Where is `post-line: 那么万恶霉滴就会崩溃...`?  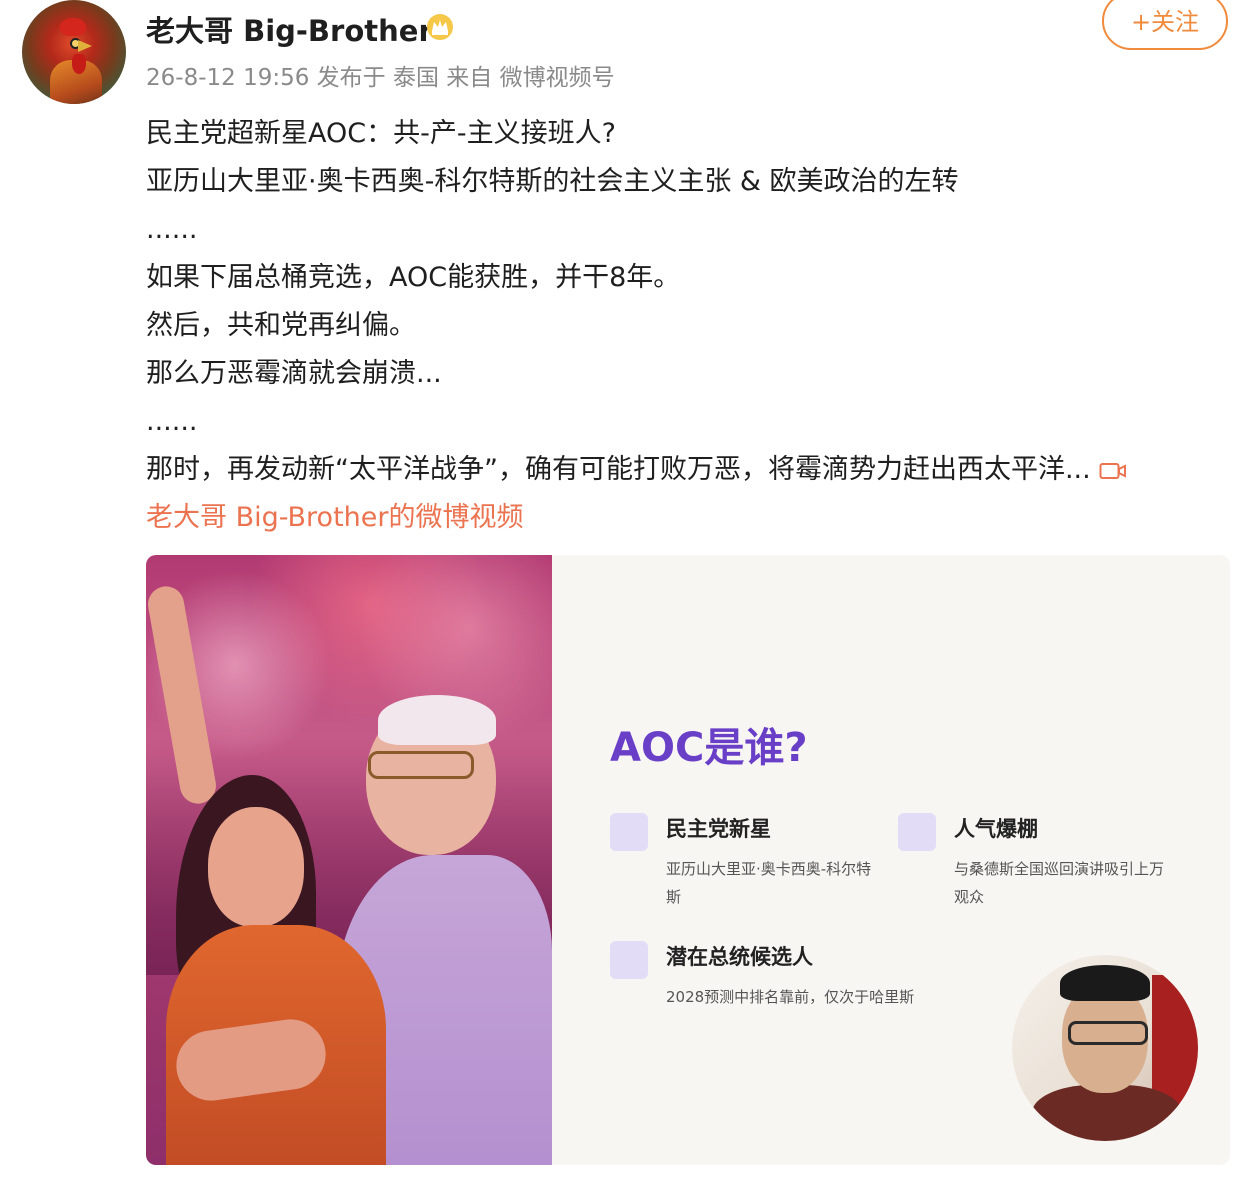 post-line: 那么万恶霉滴就会崩溃... is located at coordinates (294, 373).